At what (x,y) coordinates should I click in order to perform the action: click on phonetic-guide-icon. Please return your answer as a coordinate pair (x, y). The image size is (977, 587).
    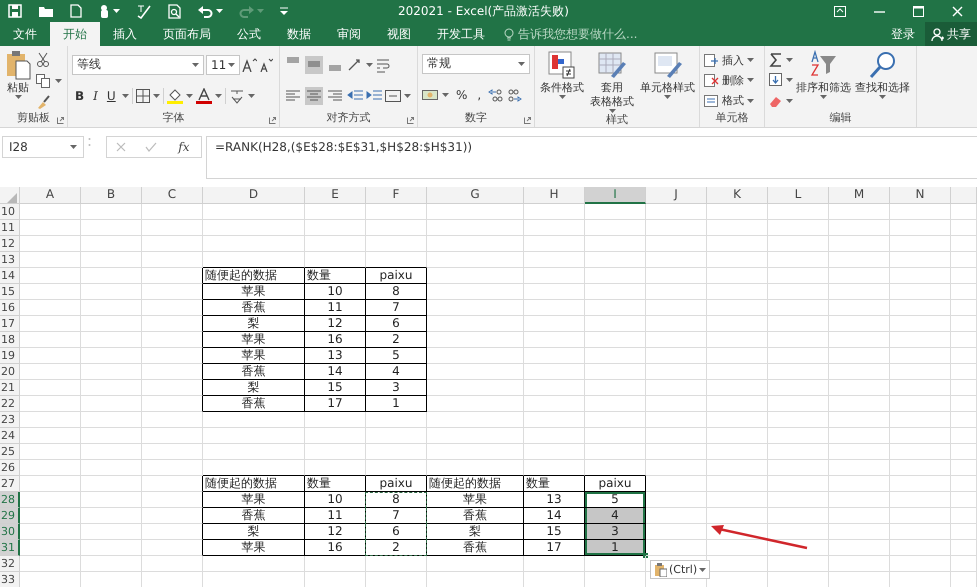
    Looking at the image, I should click on (236, 96).